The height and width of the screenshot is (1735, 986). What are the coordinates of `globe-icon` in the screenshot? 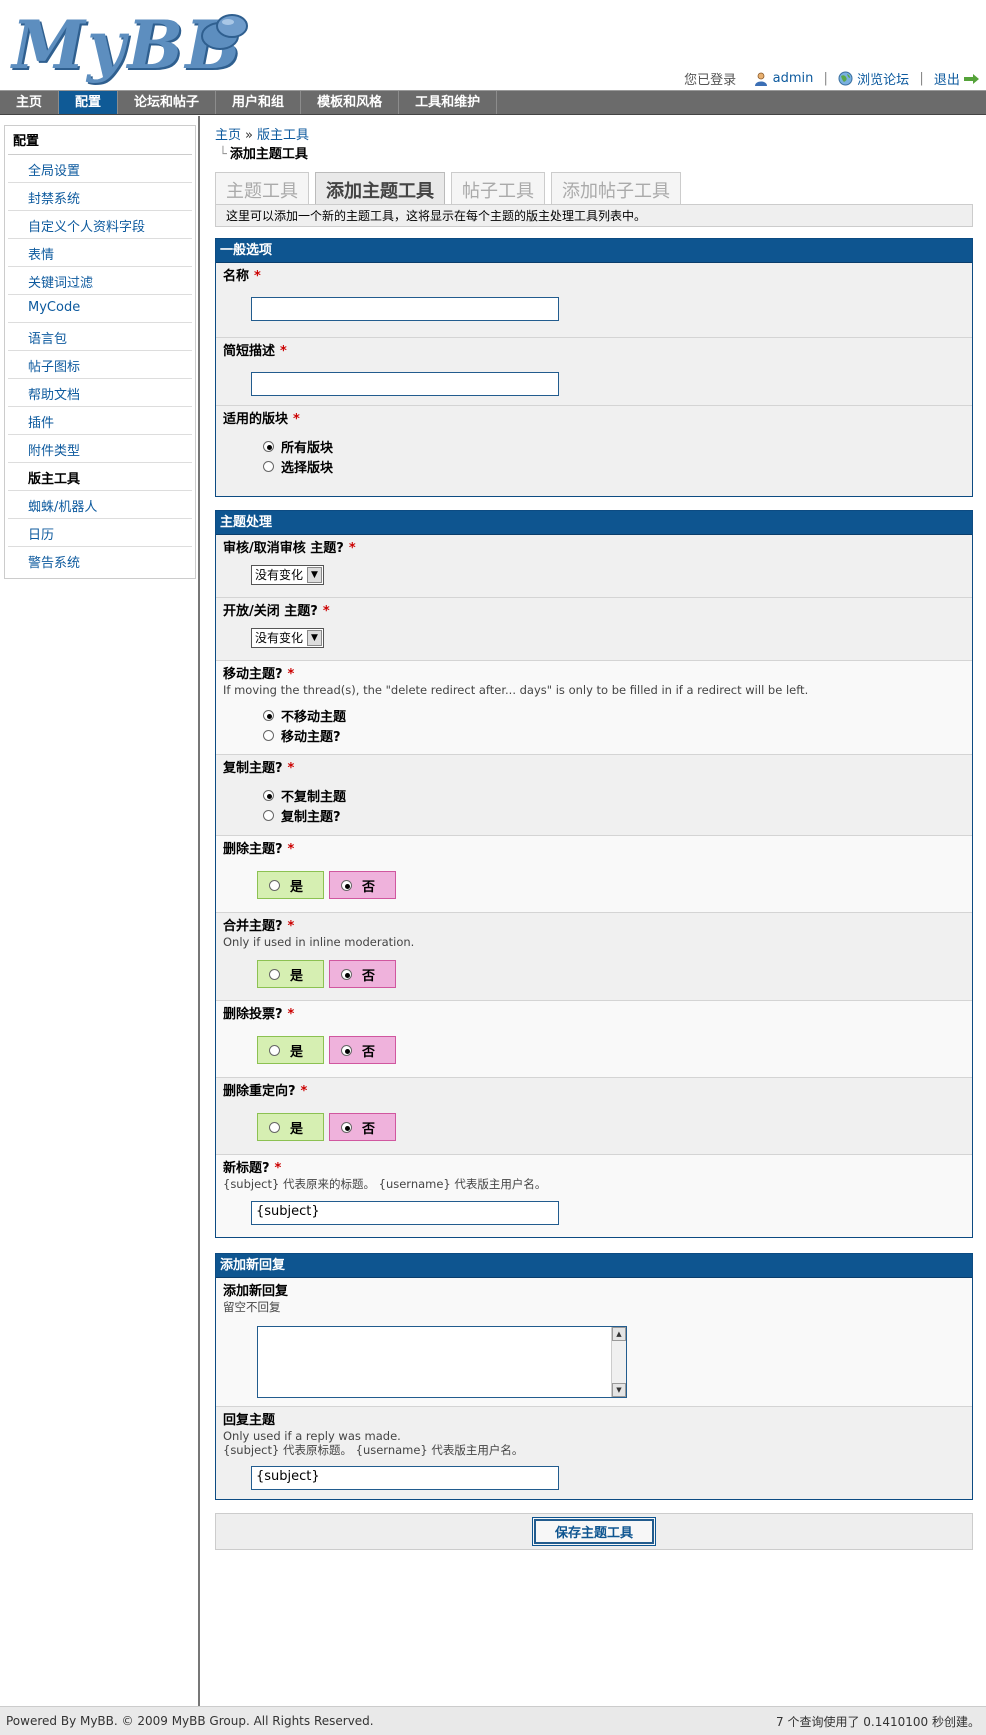 It's located at (845, 78).